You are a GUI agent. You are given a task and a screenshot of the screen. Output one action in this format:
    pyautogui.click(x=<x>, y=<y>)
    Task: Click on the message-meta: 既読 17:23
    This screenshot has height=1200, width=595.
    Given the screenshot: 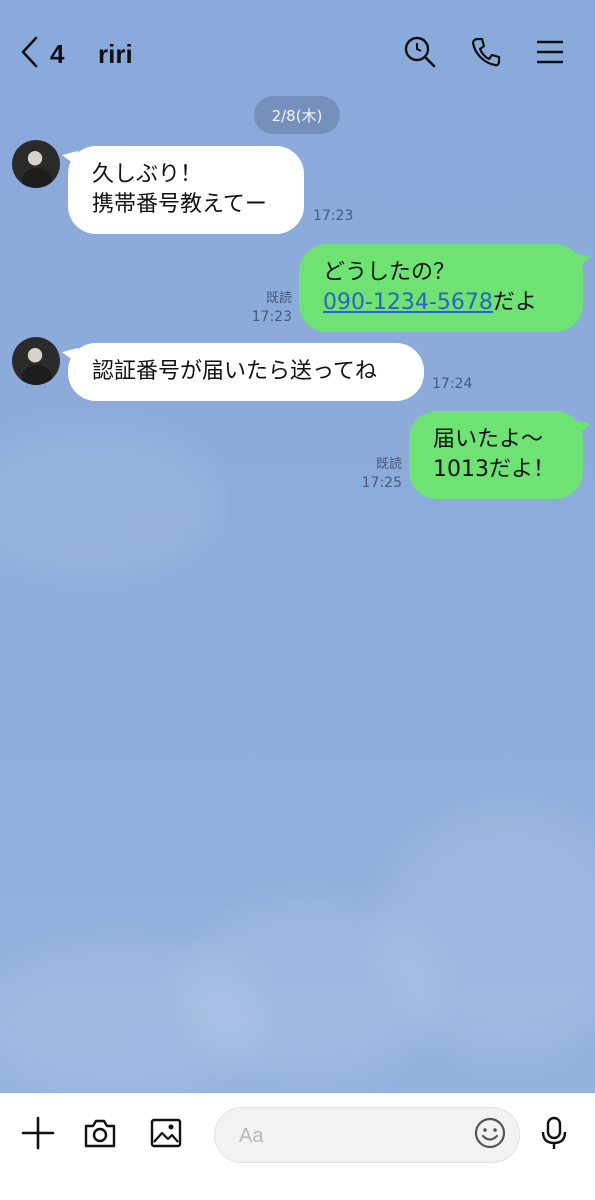 What is the action you would take?
    pyautogui.click(x=268, y=308)
    